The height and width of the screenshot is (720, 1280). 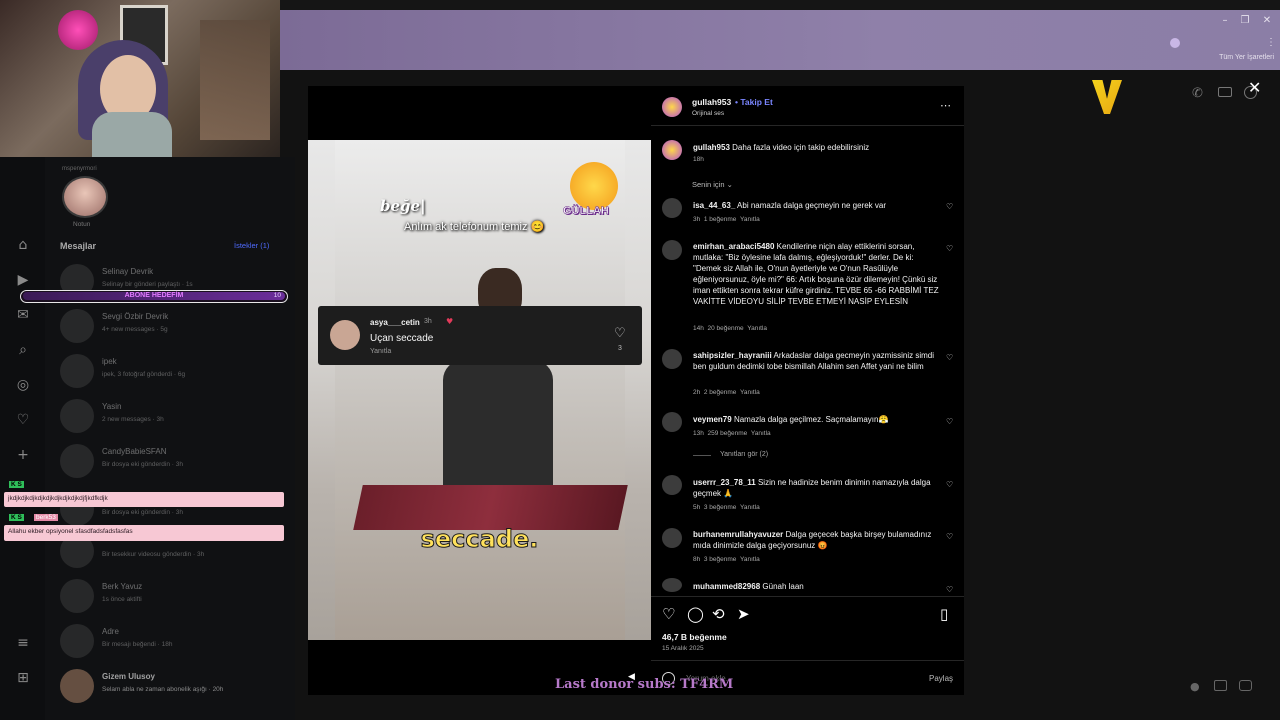 I want to click on shelf, so click(x=235, y=80).